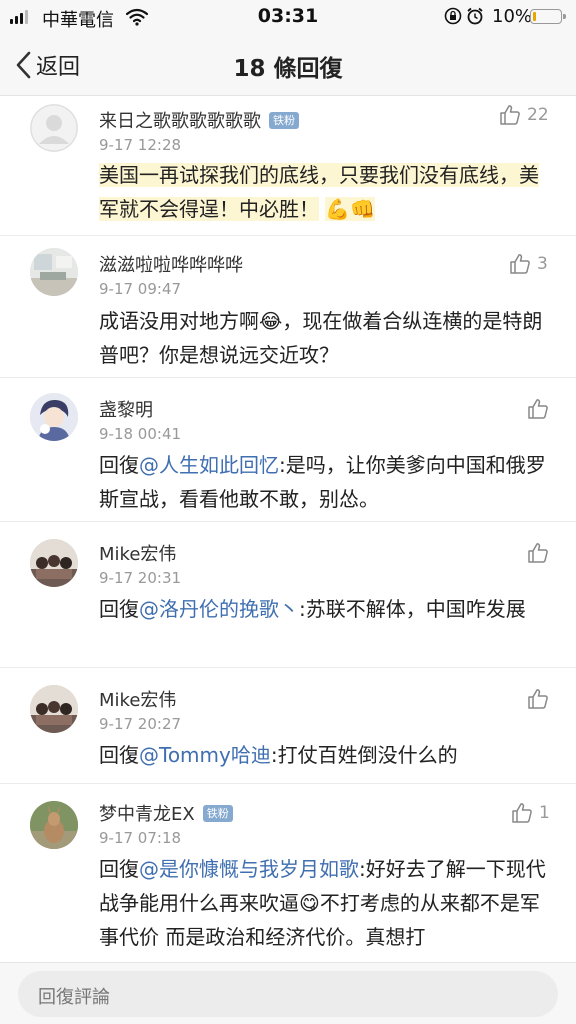 Image resolution: width=576 pixels, height=1024 pixels. What do you see at coordinates (180, 121) in the screenshot?
I see `username-text: 来日之歌歌歌歌歌歌` at bounding box center [180, 121].